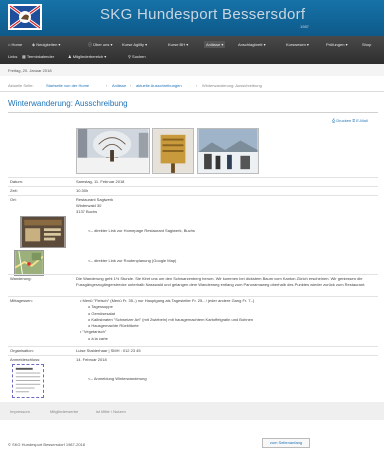 This screenshot has width=384, height=474. I want to click on footer-link-nutzen: ist Mitte / Nutzen, so click(111, 411).